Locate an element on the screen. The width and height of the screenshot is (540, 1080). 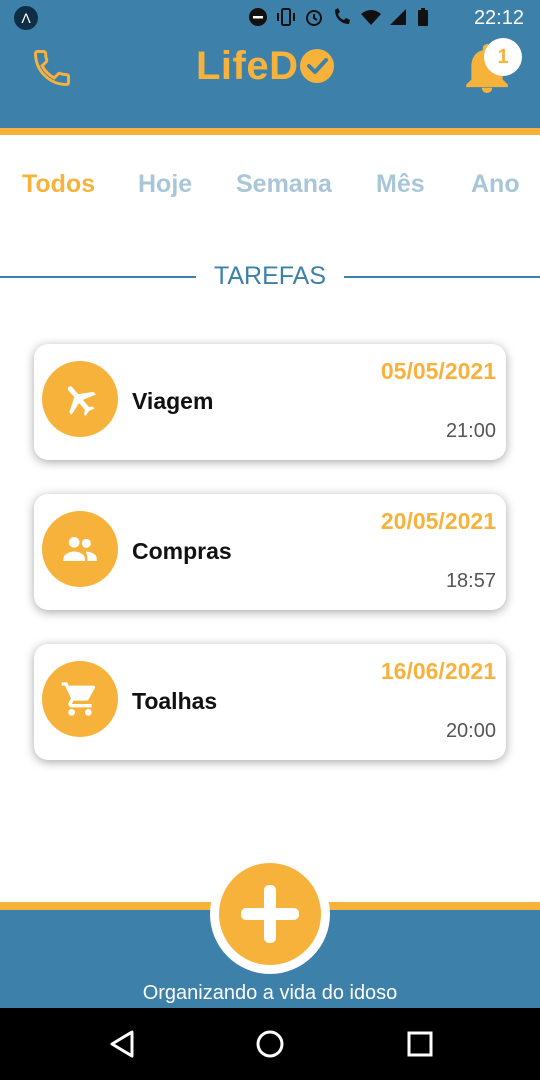
task-card: Viagem 05/05/2021 21:00 is located at coordinates (270, 402).